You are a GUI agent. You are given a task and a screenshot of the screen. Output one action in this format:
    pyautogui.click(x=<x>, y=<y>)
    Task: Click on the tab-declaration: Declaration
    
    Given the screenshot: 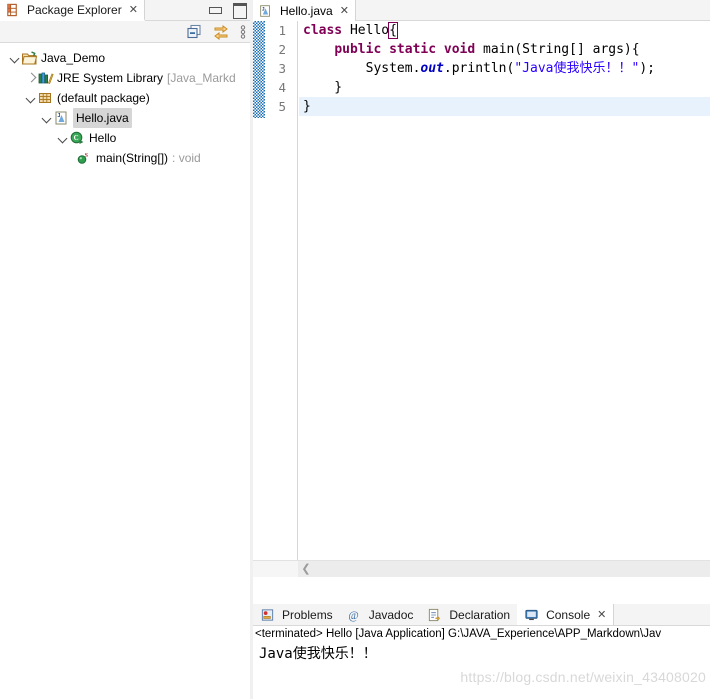 What is the action you would take?
    pyautogui.click(x=468, y=614)
    